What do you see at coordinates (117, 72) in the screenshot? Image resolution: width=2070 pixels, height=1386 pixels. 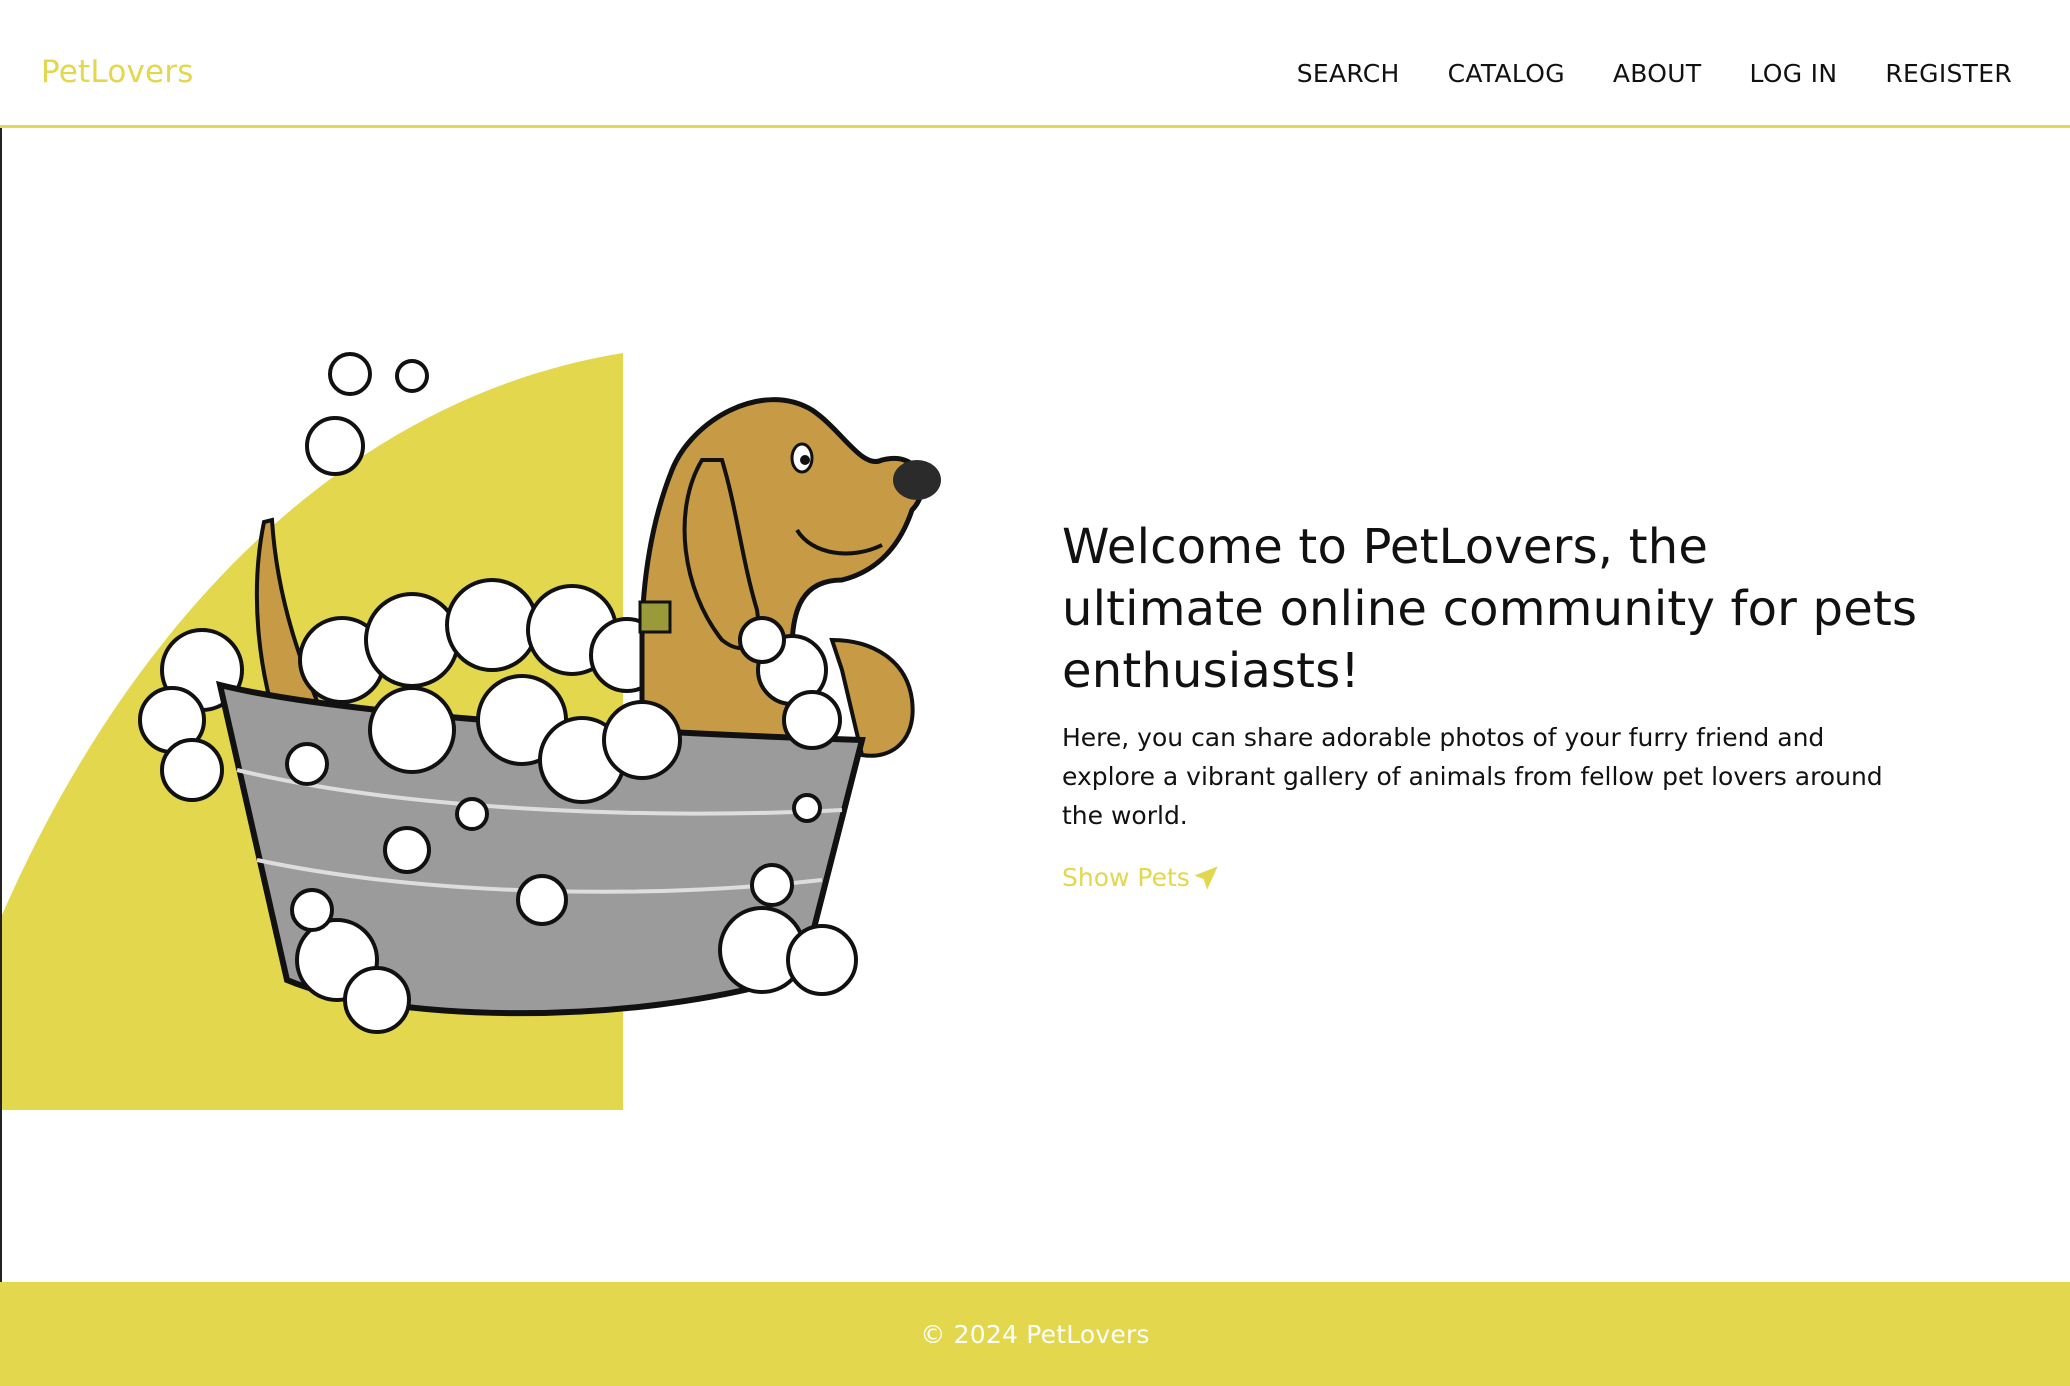 I see `logo-link: PetLovers` at bounding box center [117, 72].